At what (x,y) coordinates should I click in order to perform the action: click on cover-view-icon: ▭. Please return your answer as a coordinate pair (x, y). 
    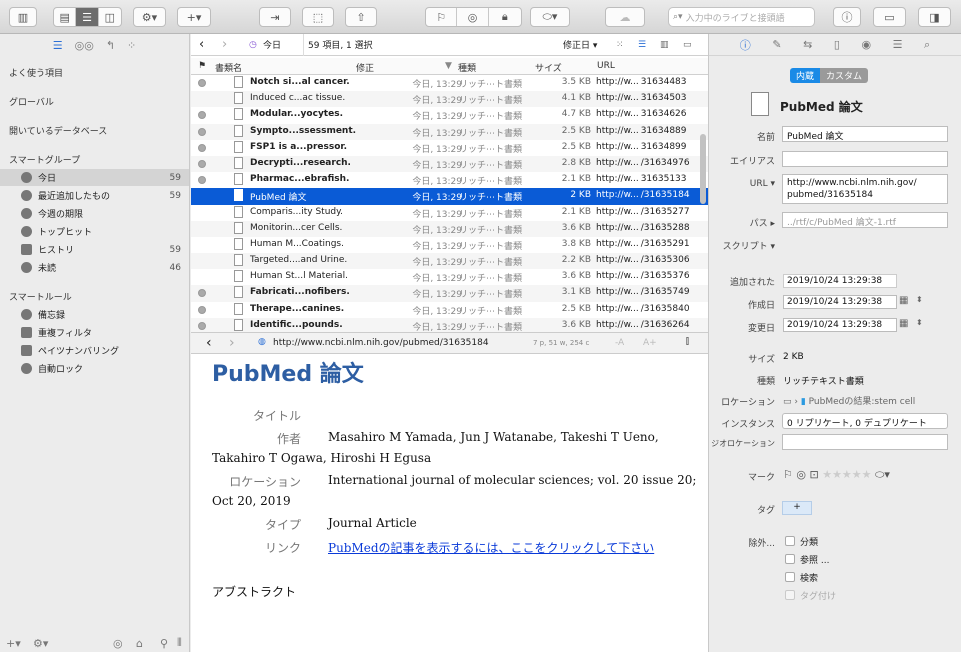
    Looking at the image, I should click on (687, 45).